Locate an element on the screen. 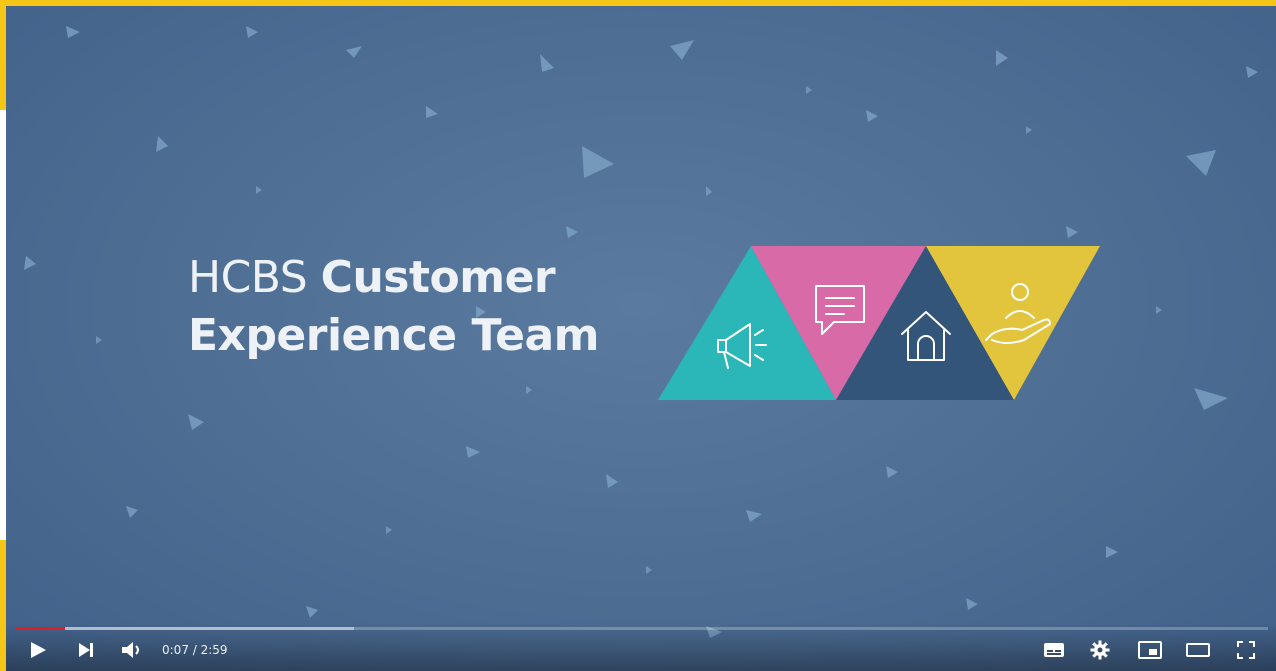 The image size is (1276, 671). theater-mode-icon is located at coordinates (1198, 650).